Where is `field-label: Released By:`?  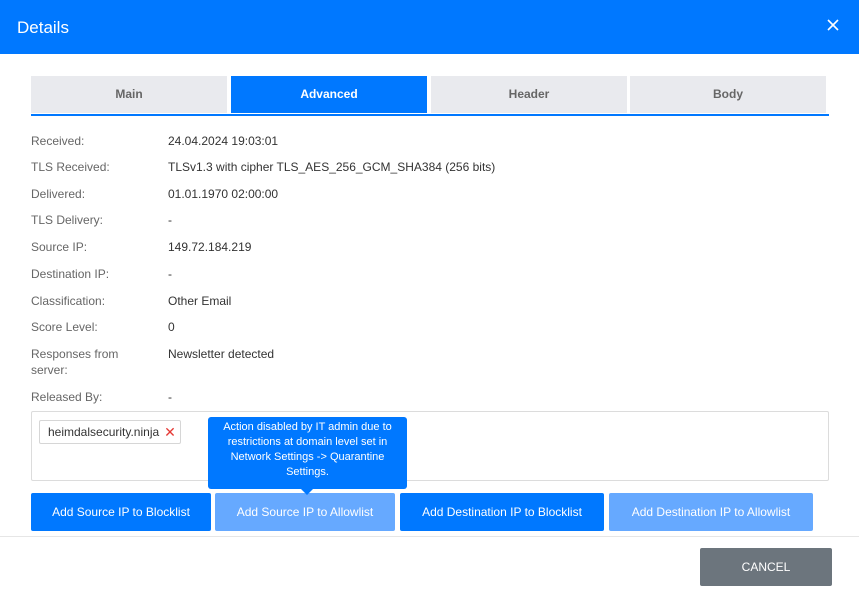
field-label: Released By: is located at coordinates (67, 397).